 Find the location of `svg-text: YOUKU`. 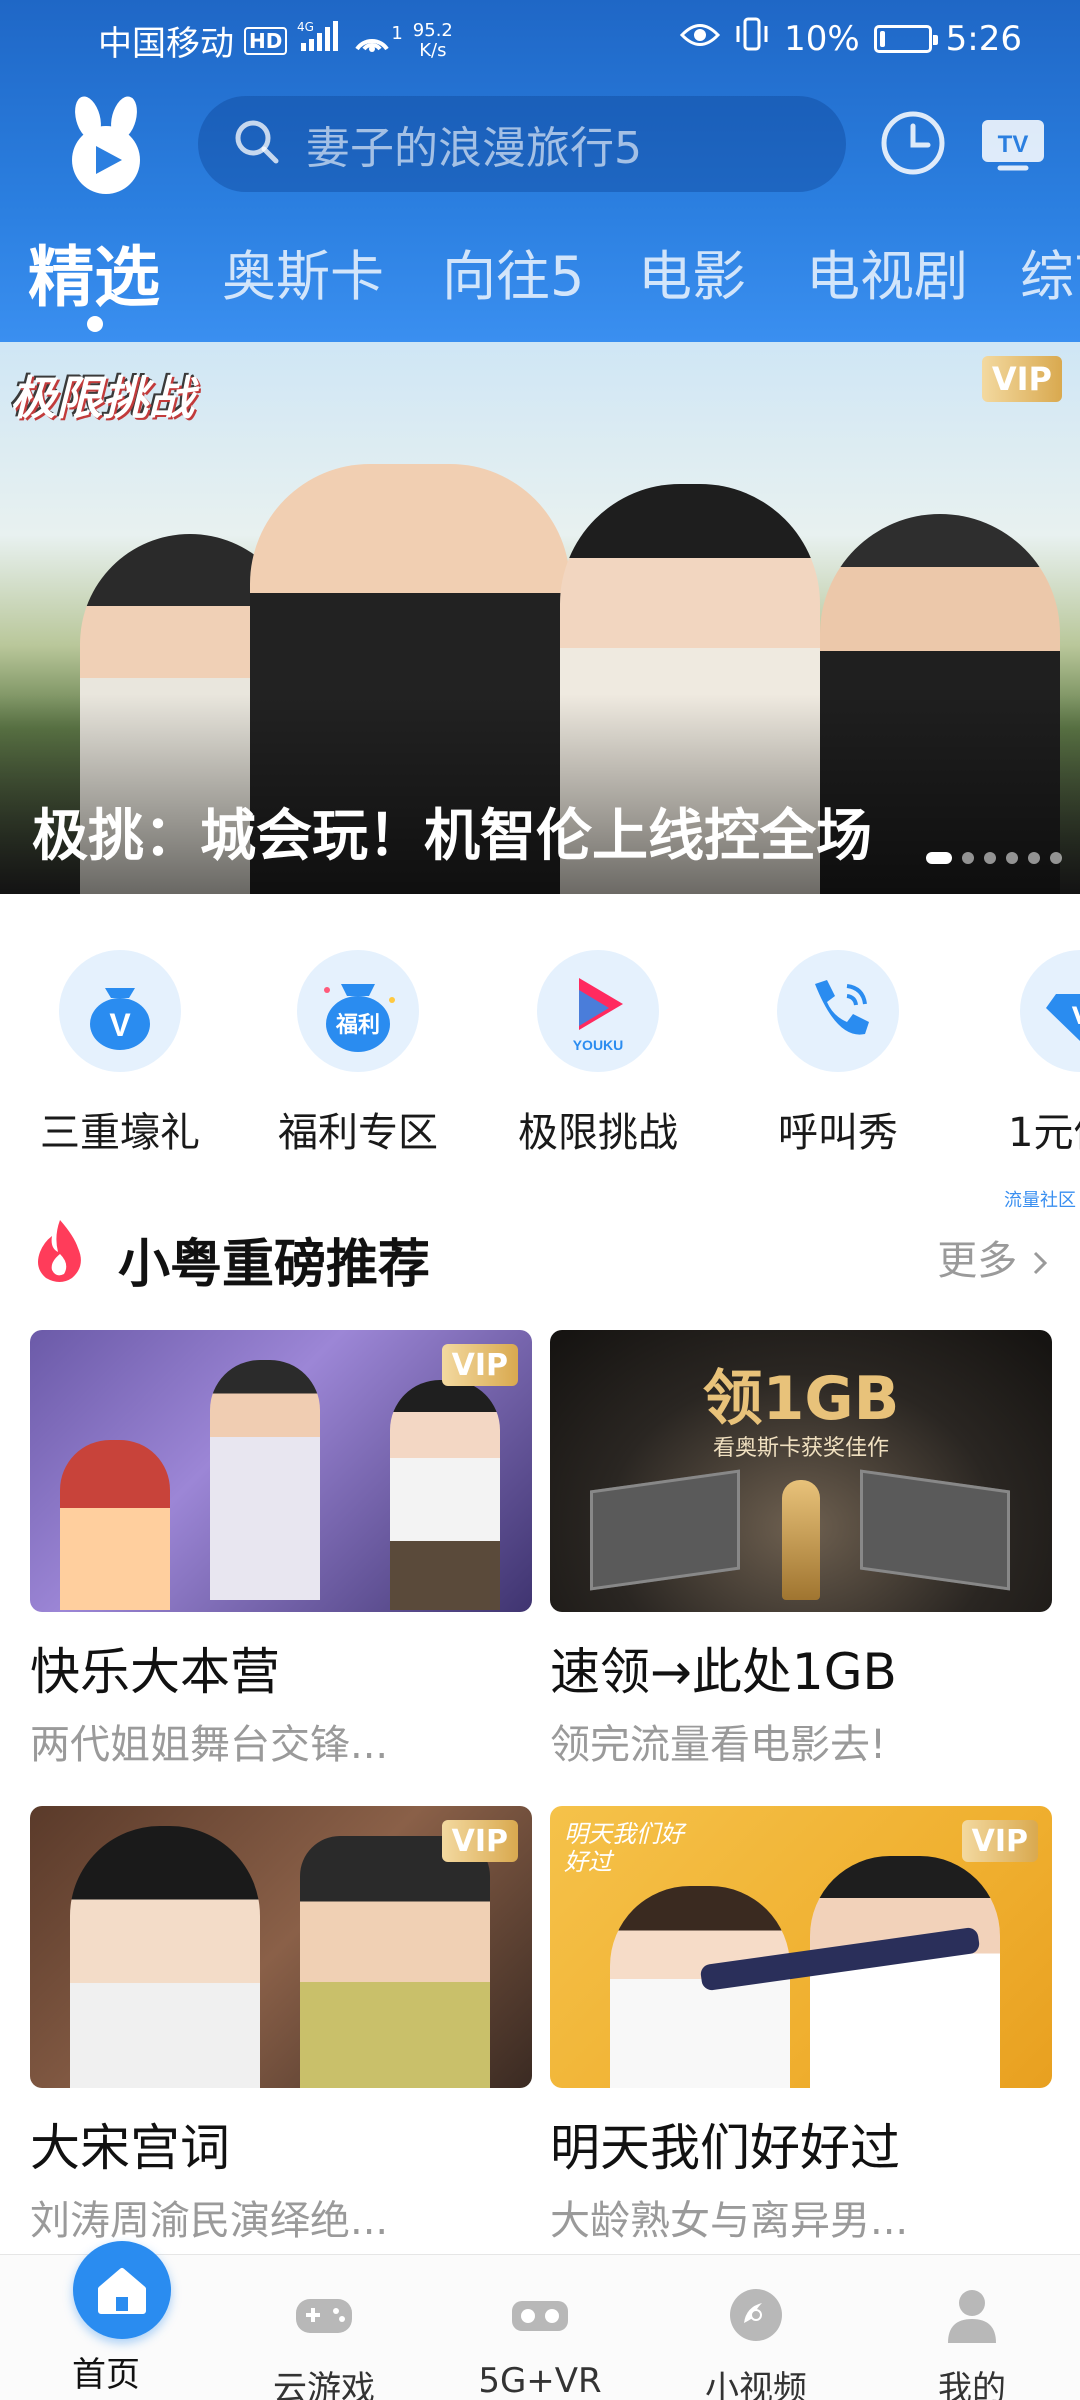

svg-text: YOUKU is located at coordinates (598, 1045).